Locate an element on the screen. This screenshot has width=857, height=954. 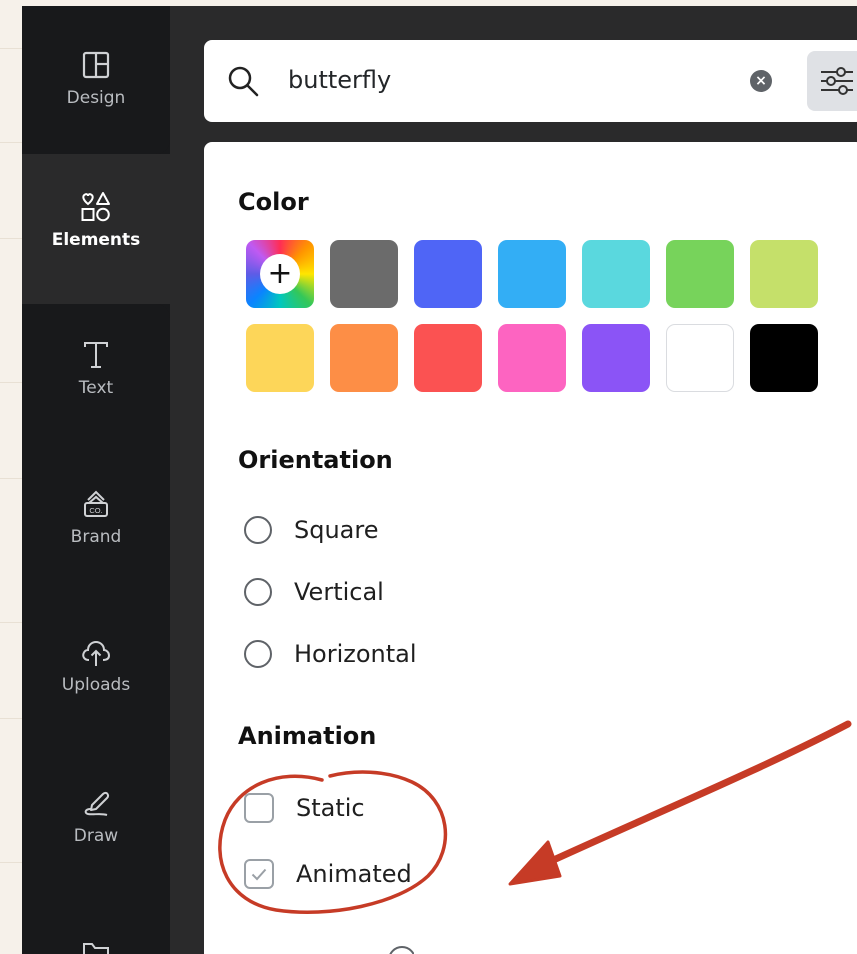
partial-icon is located at coordinates (401, 950).